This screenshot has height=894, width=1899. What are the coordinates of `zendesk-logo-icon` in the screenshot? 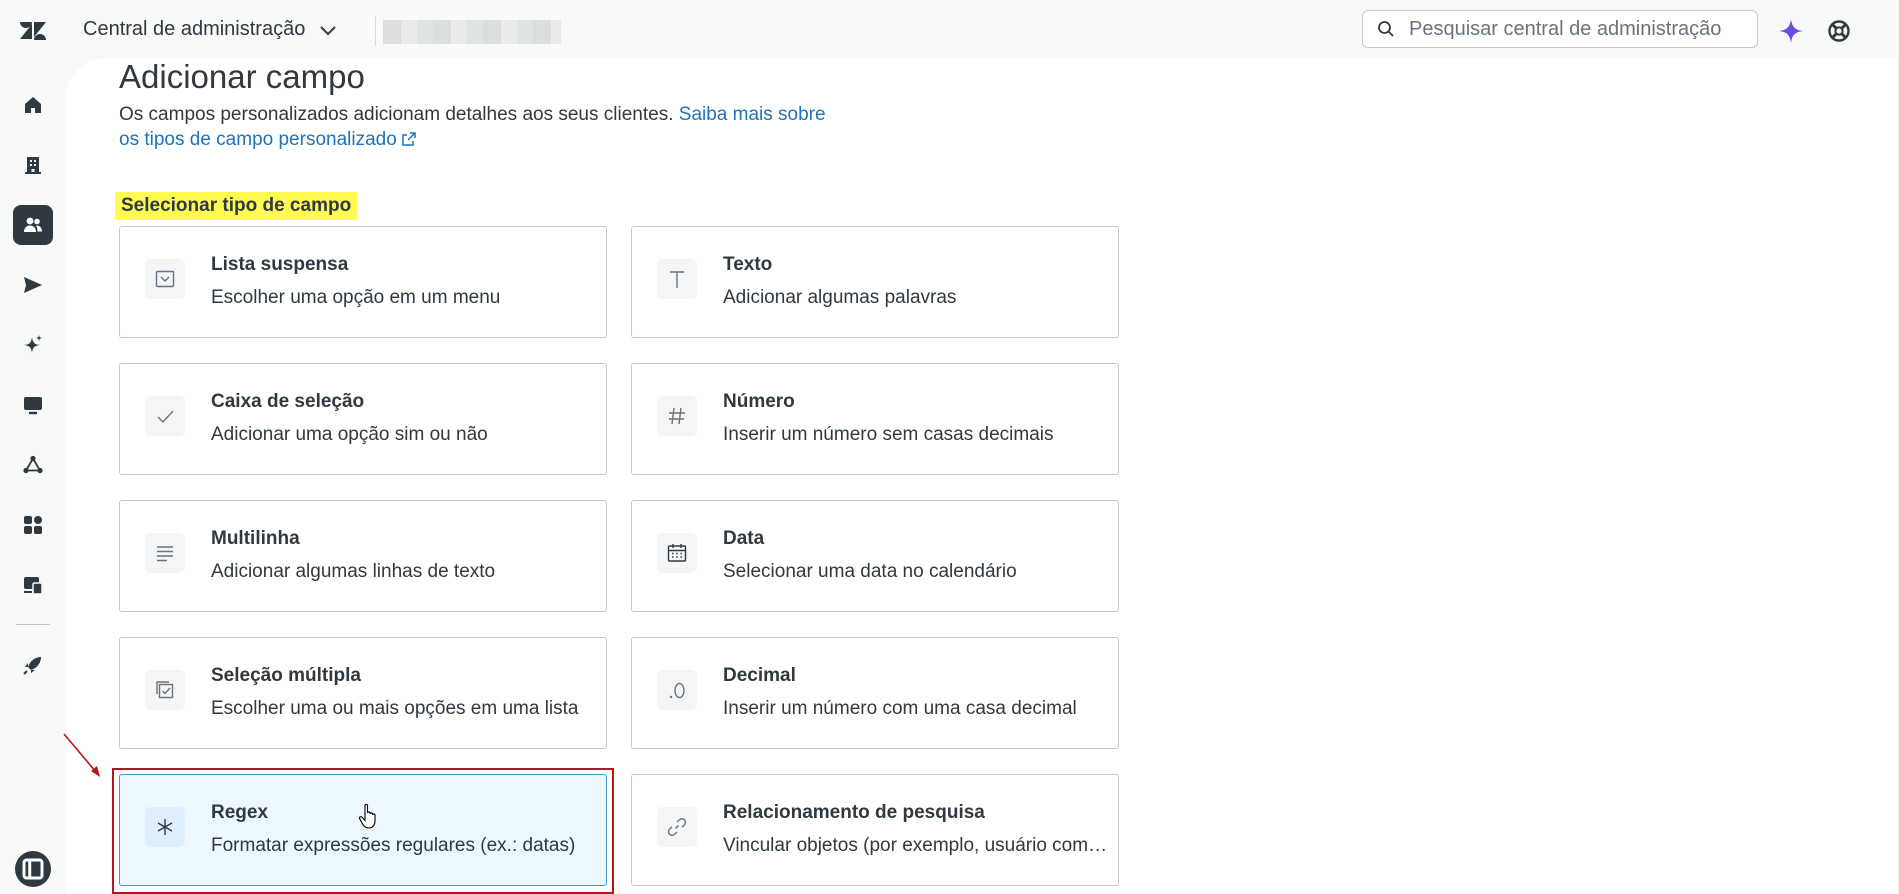 It's located at (33, 31).